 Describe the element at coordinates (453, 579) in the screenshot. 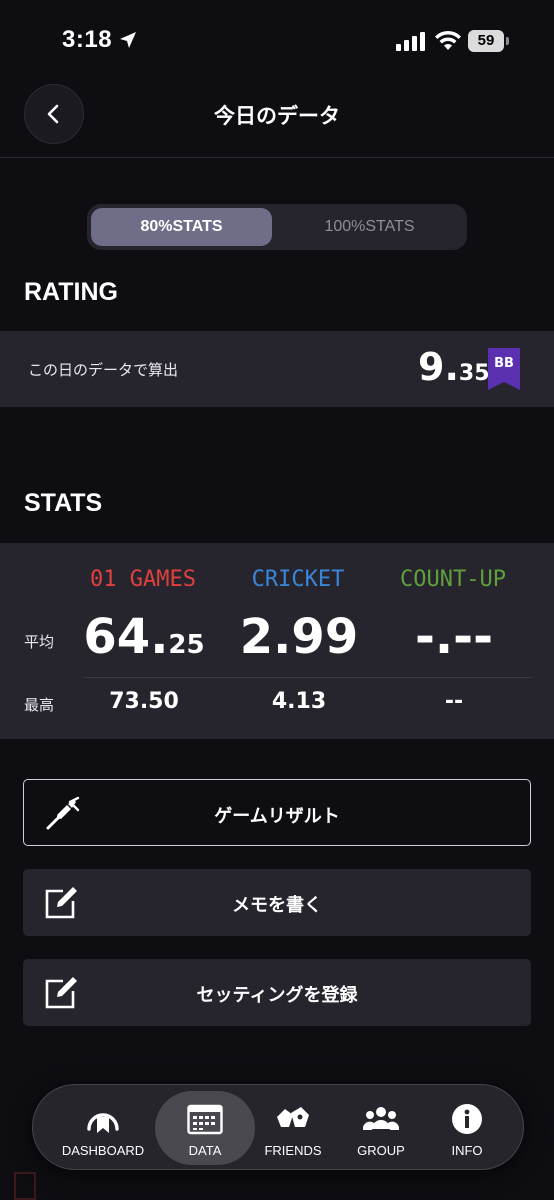

I see `col-header-count-up: COUNT-UP` at that location.